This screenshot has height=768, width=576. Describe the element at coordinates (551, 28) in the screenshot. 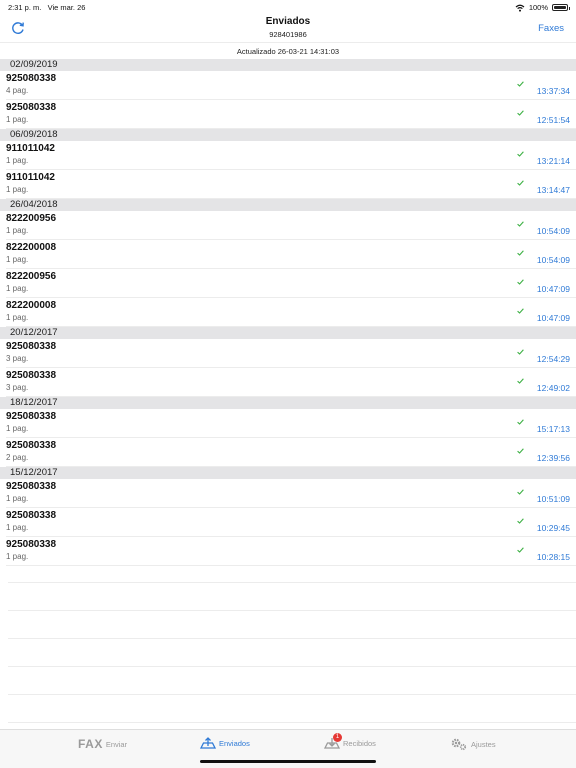

I see `faxes-button: Faxes` at that location.